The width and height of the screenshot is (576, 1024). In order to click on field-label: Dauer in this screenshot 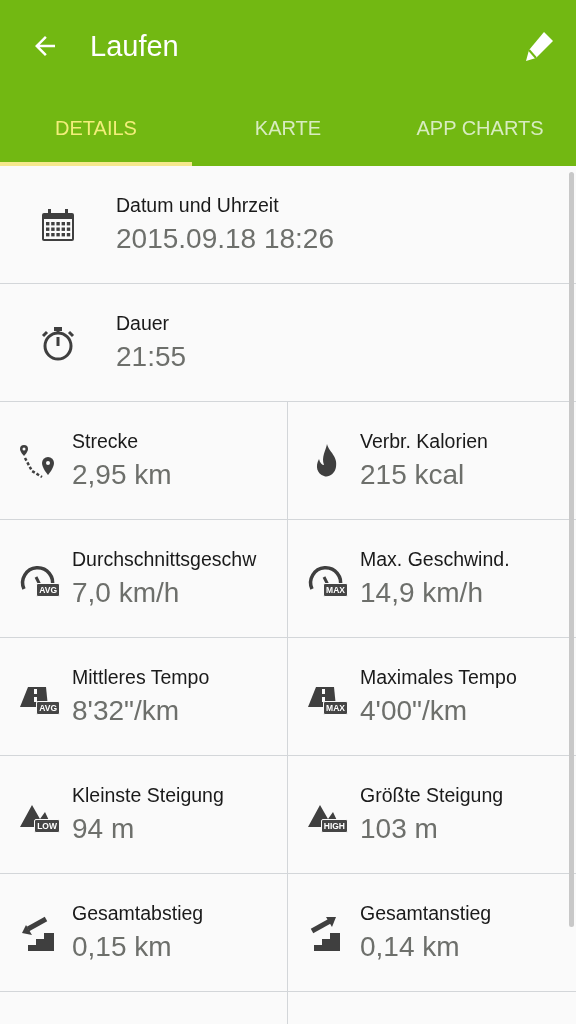, I will do `click(143, 323)`.